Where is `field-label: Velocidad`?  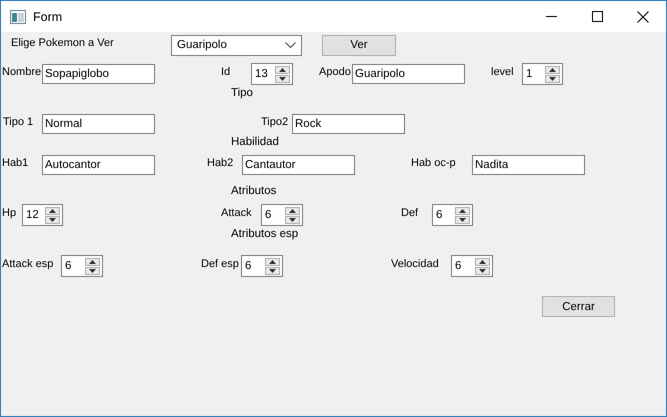 field-label: Velocidad is located at coordinates (415, 264).